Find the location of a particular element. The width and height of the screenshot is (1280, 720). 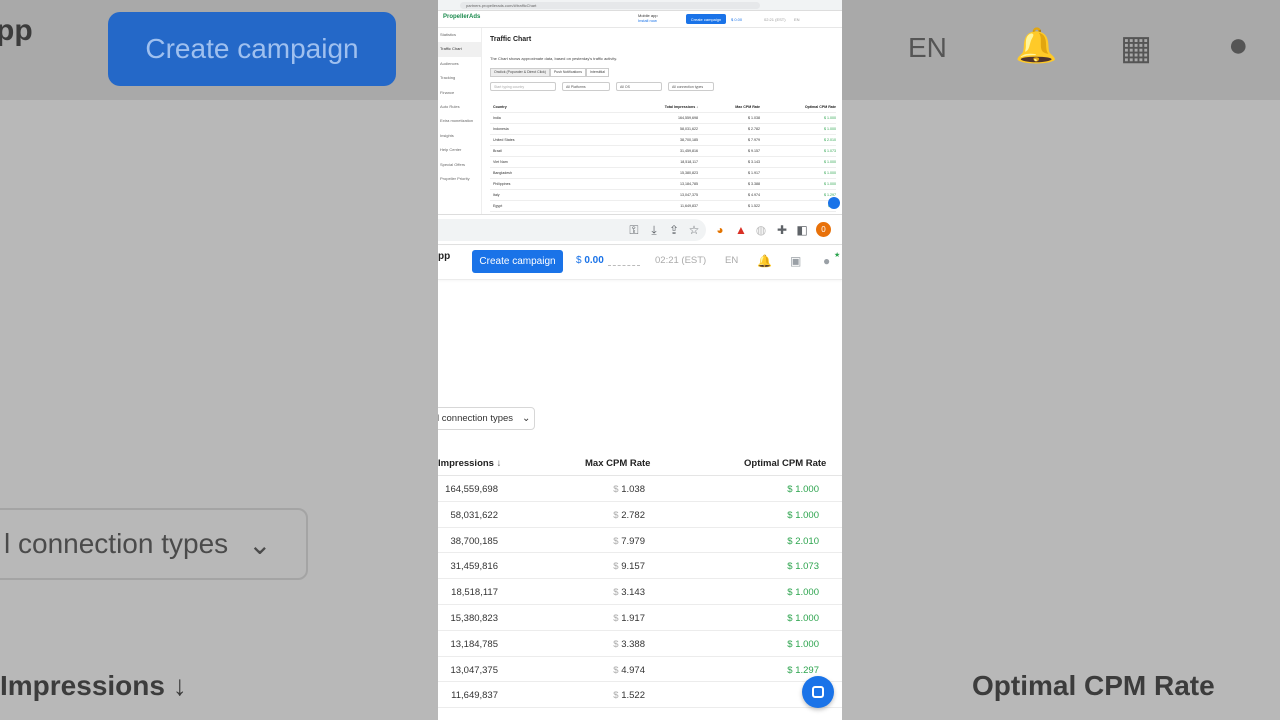

col-max-cpm: Max CPM Rate is located at coordinates (618, 463).